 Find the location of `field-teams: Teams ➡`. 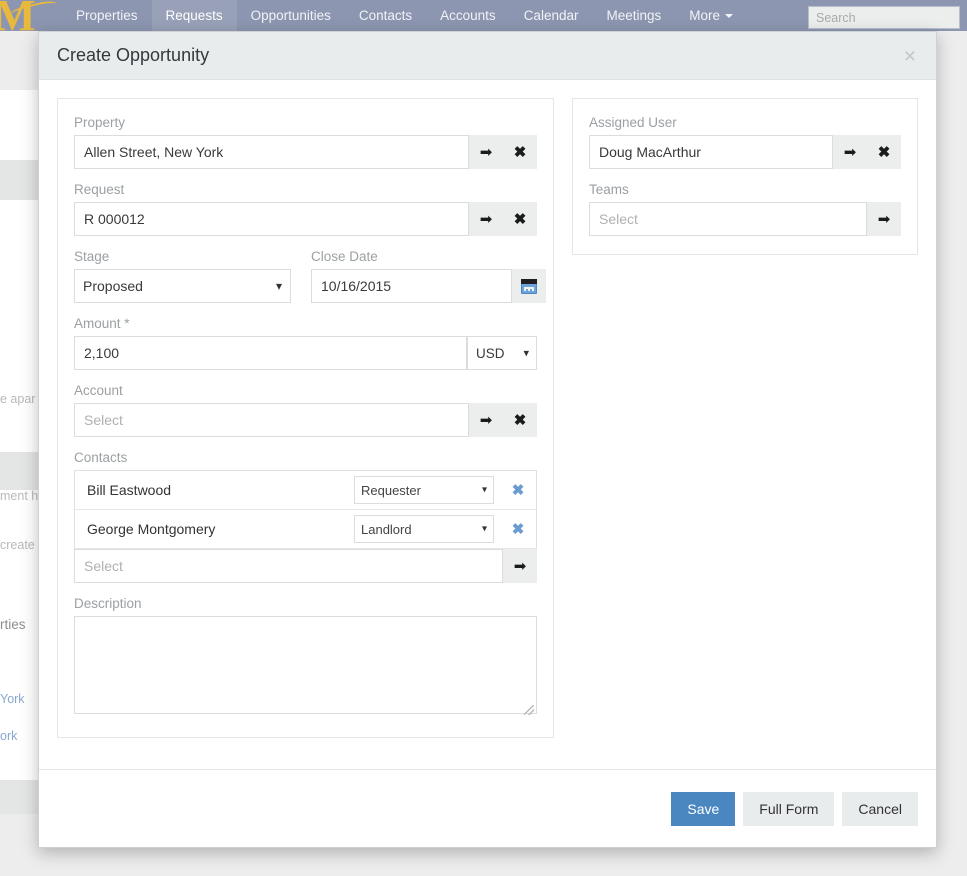

field-teams: Teams ➡ is located at coordinates (745, 209).